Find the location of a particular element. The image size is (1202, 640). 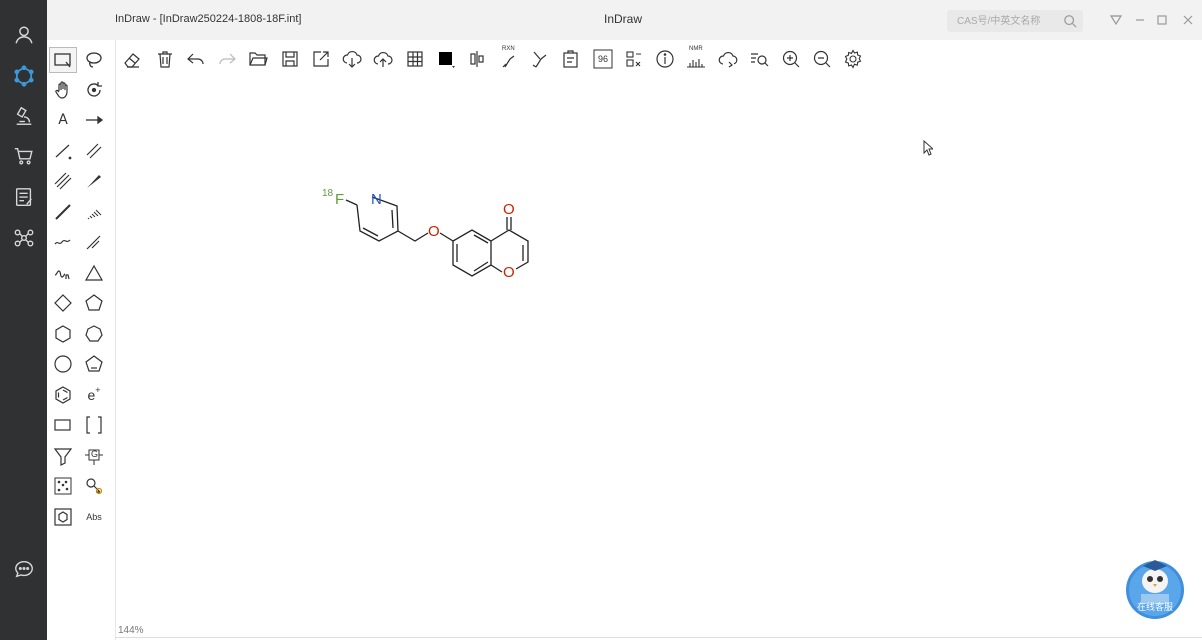

abs-label: Abs is located at coordinates (94, 517).